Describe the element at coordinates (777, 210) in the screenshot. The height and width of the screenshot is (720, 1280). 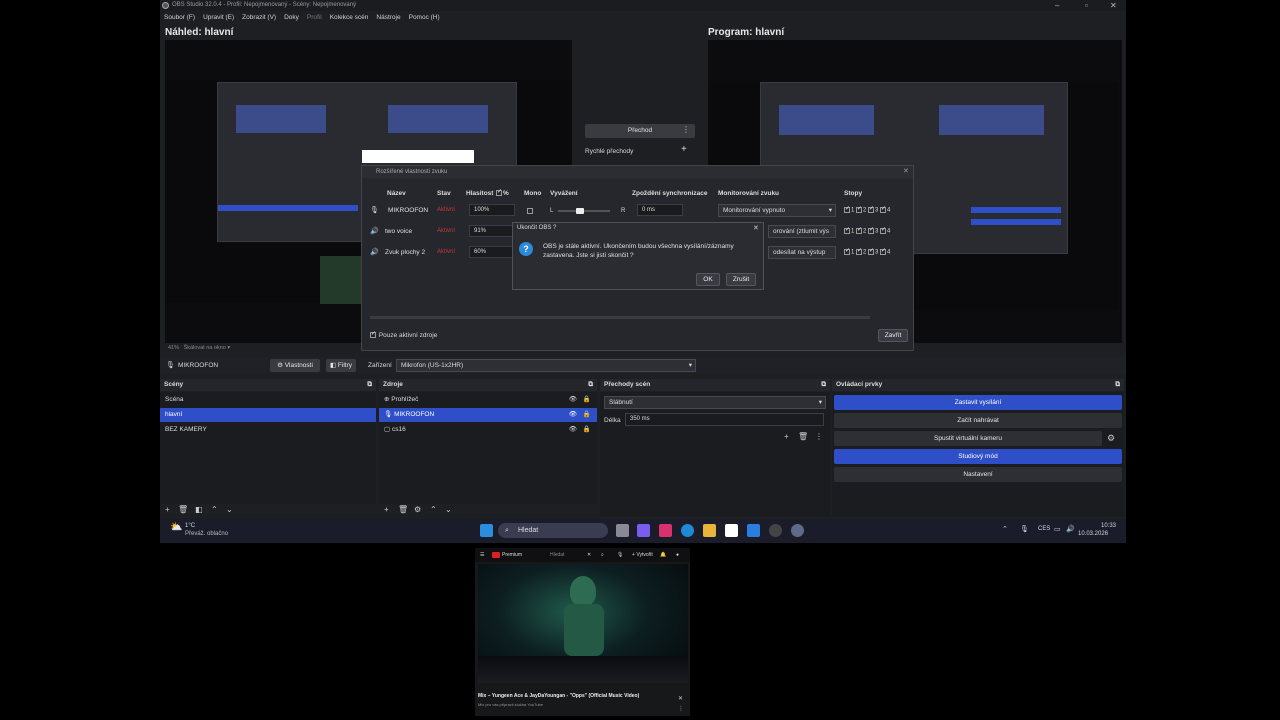
I see `monitoring-select: Monitorování vypnuto ▾` at that location.